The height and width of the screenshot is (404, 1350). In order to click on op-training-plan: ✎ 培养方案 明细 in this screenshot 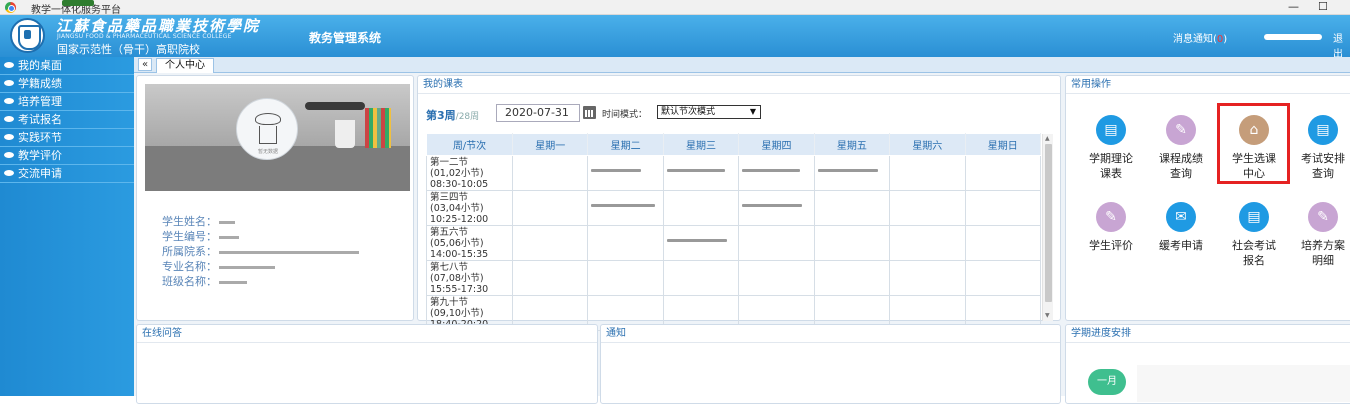, I will do `click(1319, 235)`.